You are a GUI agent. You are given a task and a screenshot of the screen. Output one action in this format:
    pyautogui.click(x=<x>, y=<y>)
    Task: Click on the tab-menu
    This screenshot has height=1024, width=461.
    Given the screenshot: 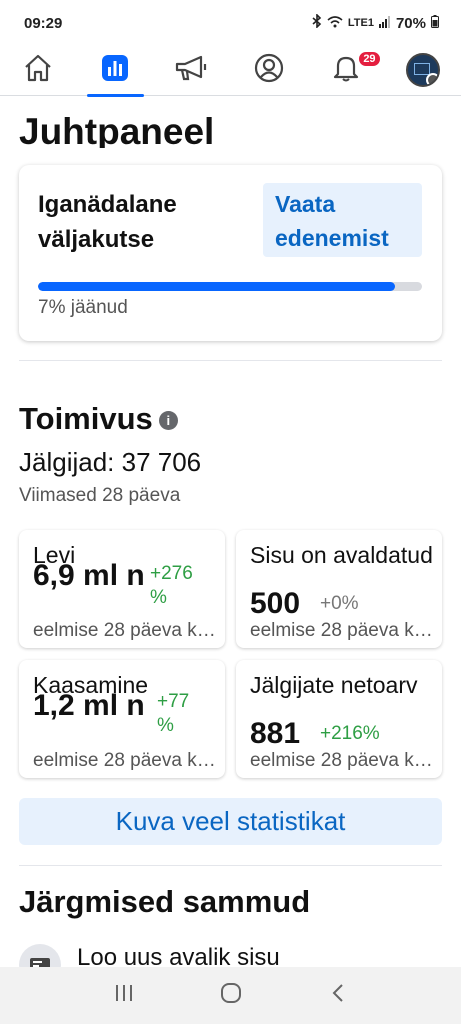 What is the action you would take?
    pyautogui.click(x=422, y=70)
    